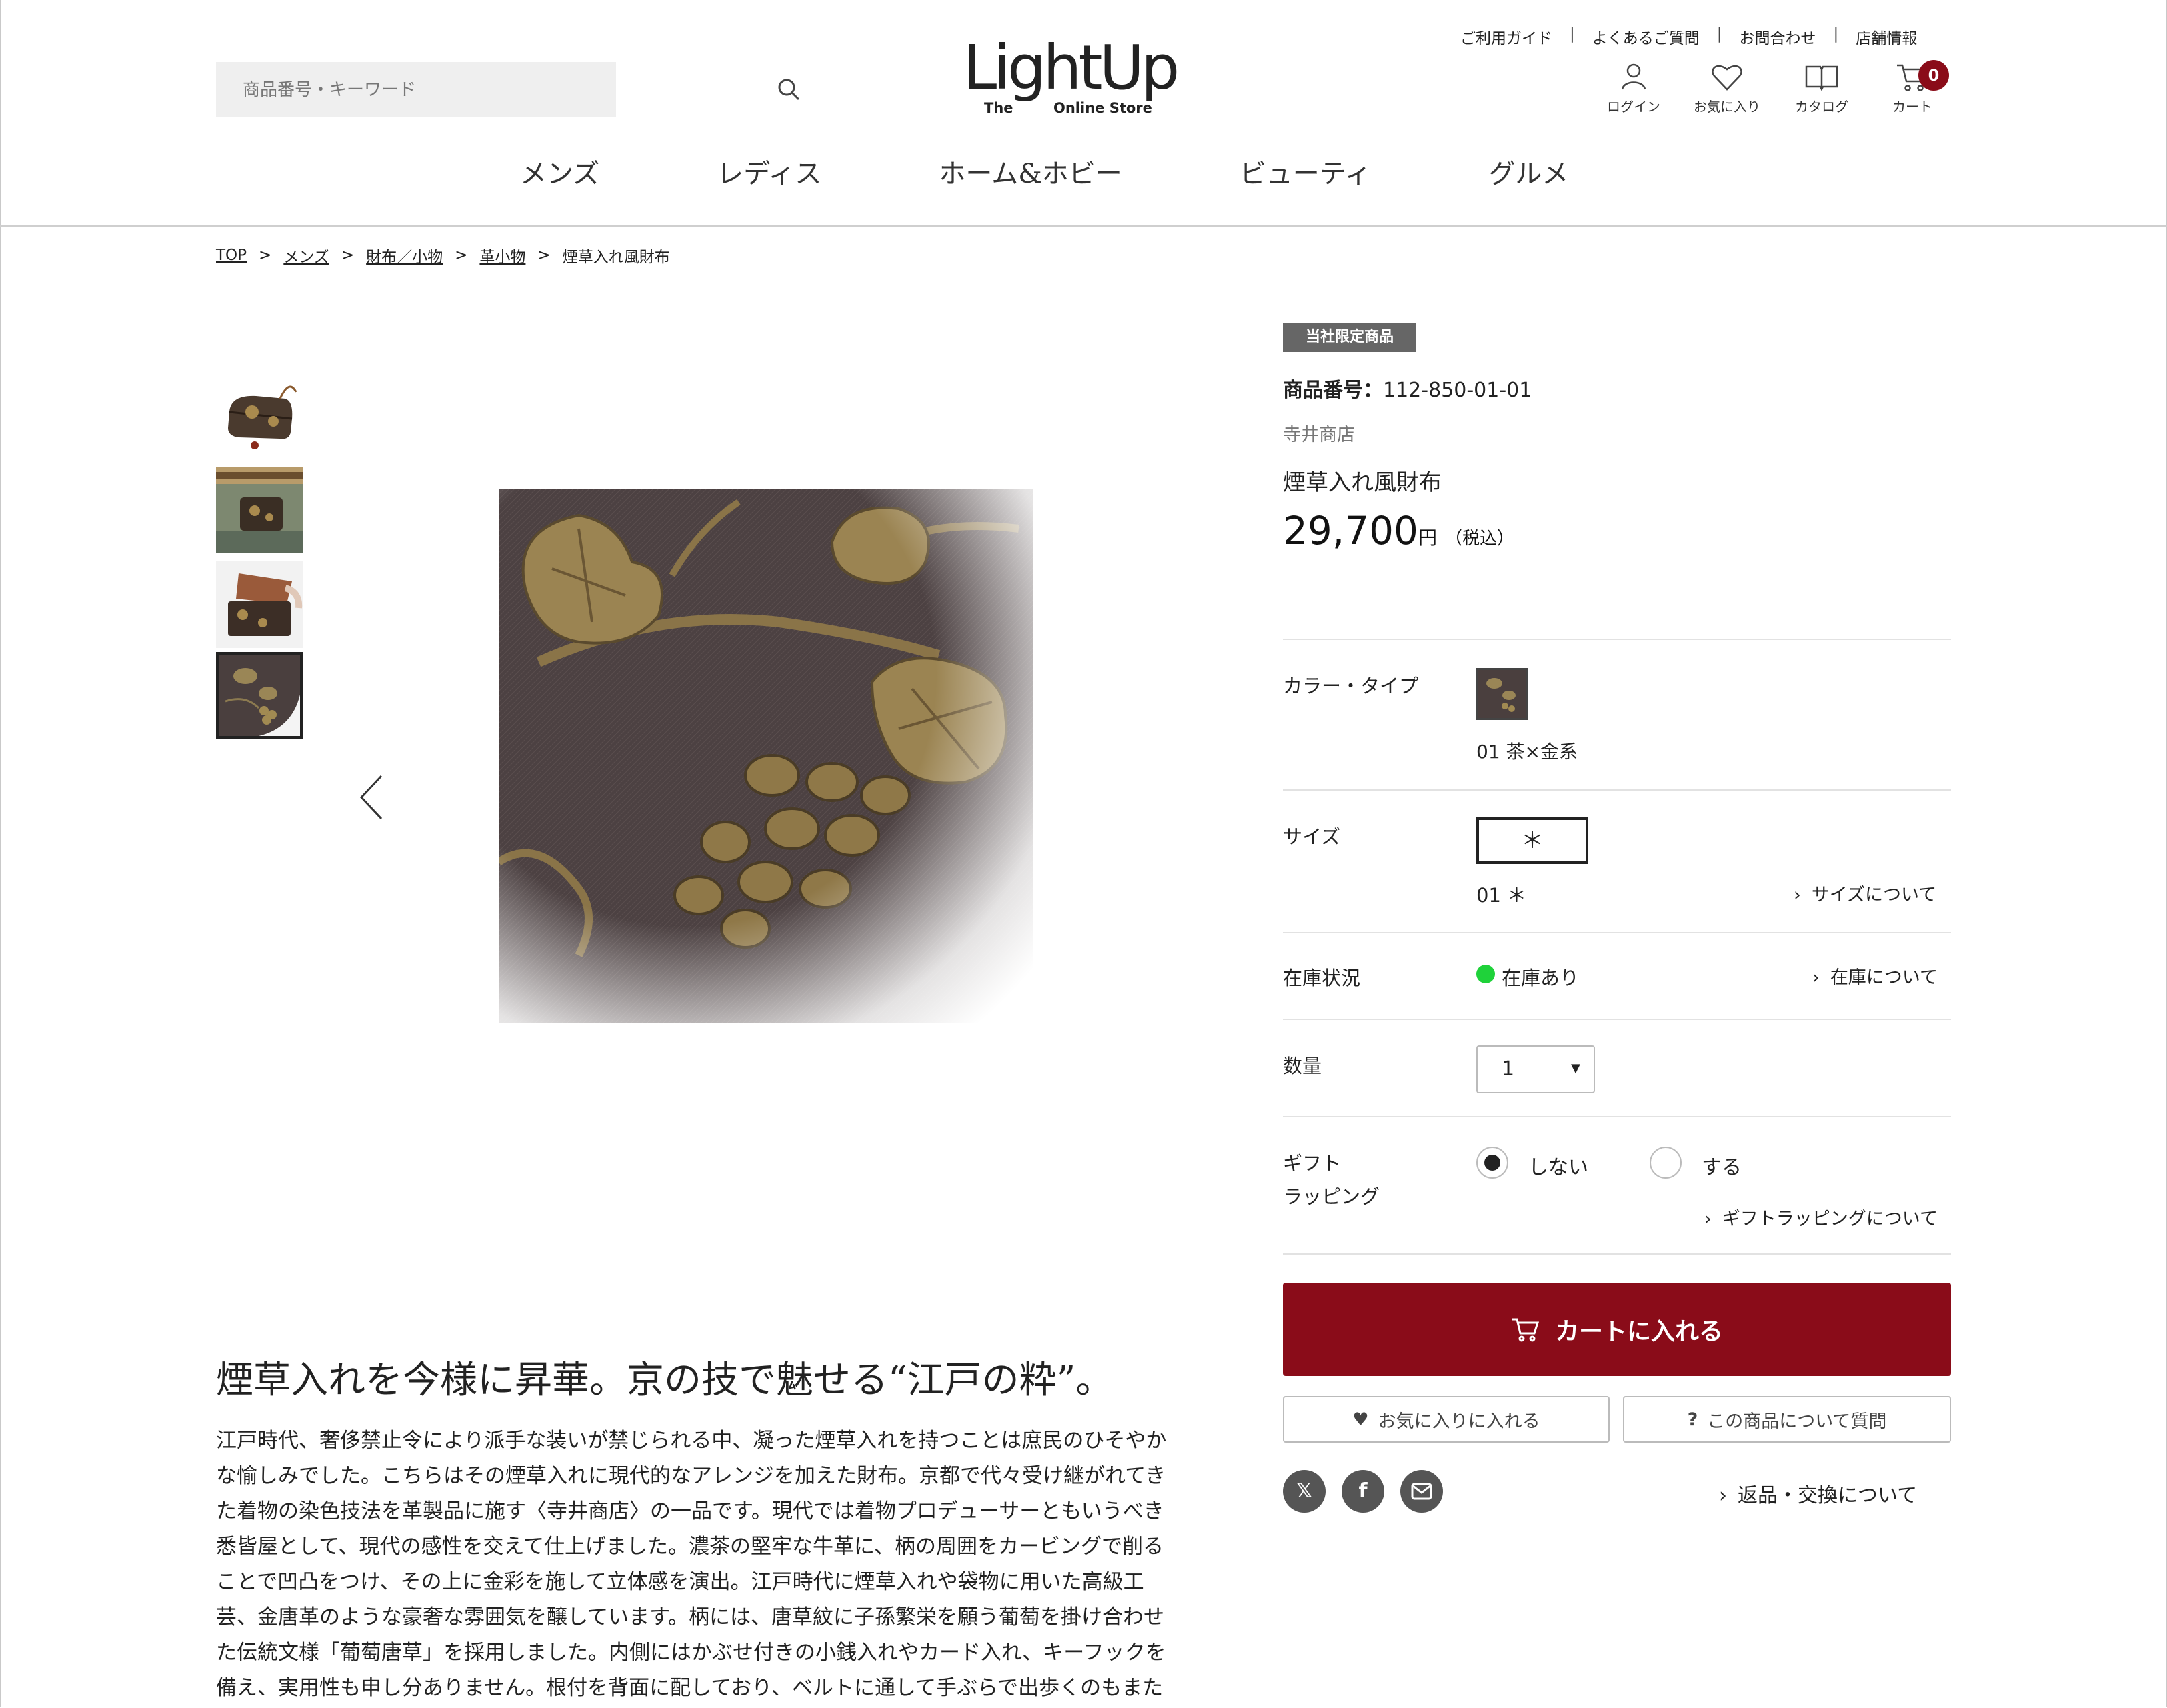 The width and height of the screenshot is (2167, 1708). I want to click on chevron-left-icon, so click(372, 797).